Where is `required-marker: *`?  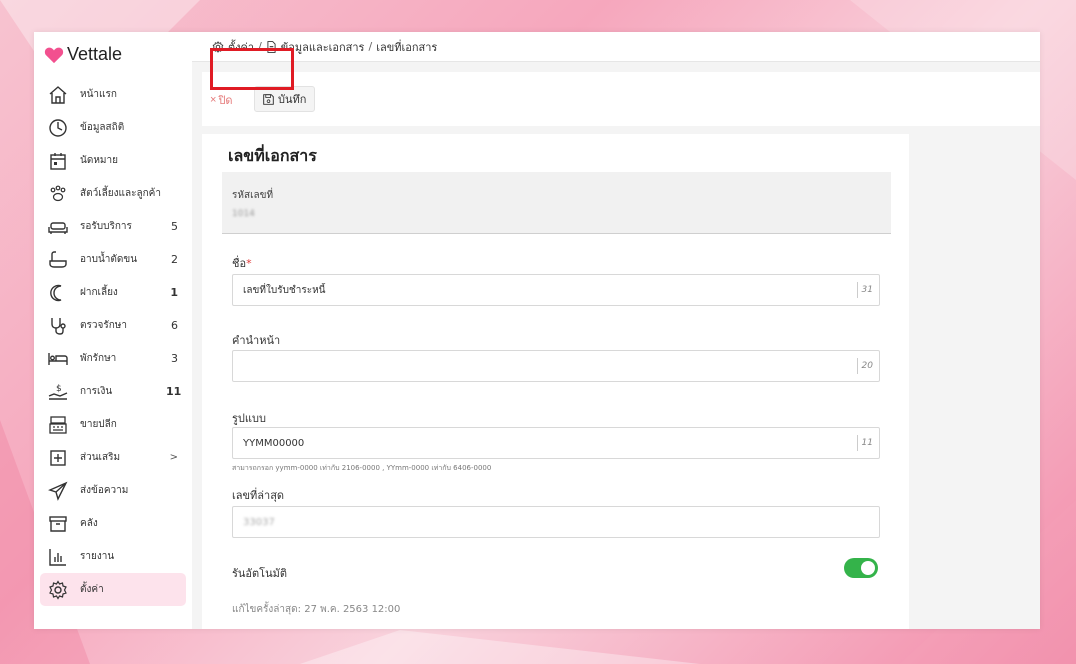
required-marker: * is located at coordinates (249, 263).